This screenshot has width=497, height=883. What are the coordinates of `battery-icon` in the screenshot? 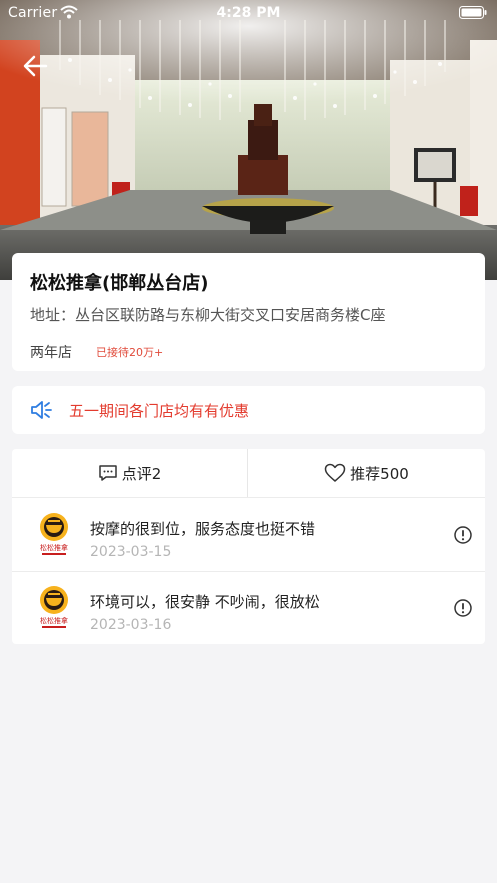 It's located at (473, 14).